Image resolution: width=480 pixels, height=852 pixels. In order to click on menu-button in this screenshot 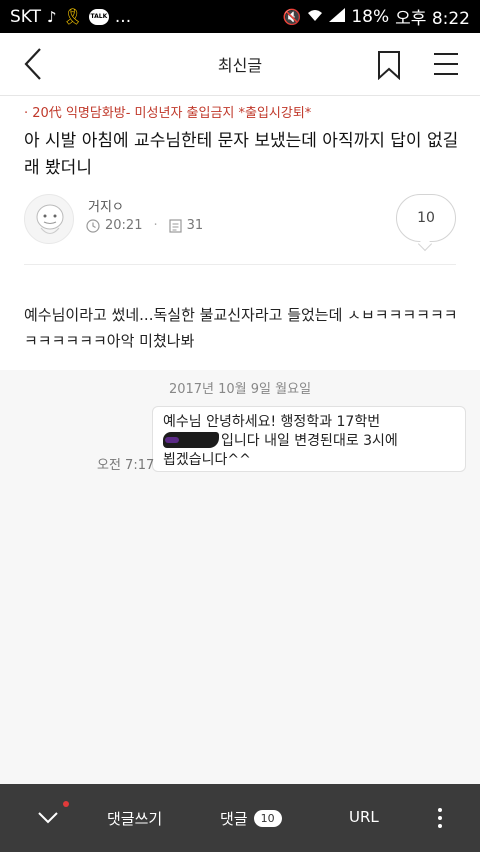, I will do `click(446, 64)`.